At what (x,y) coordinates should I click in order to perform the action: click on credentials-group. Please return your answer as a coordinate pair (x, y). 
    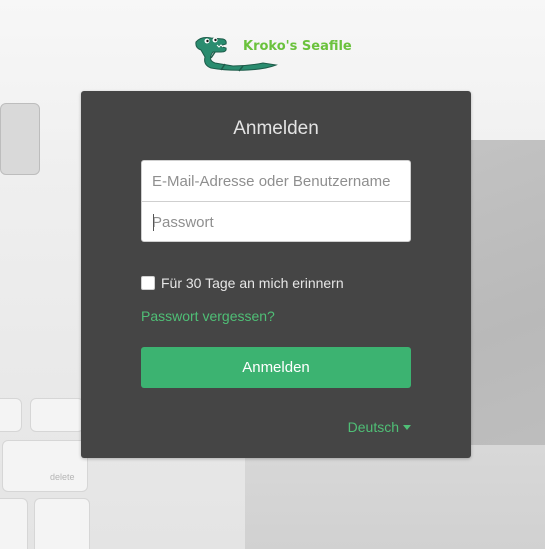
    Looking at the image, I should click on (276, 201).